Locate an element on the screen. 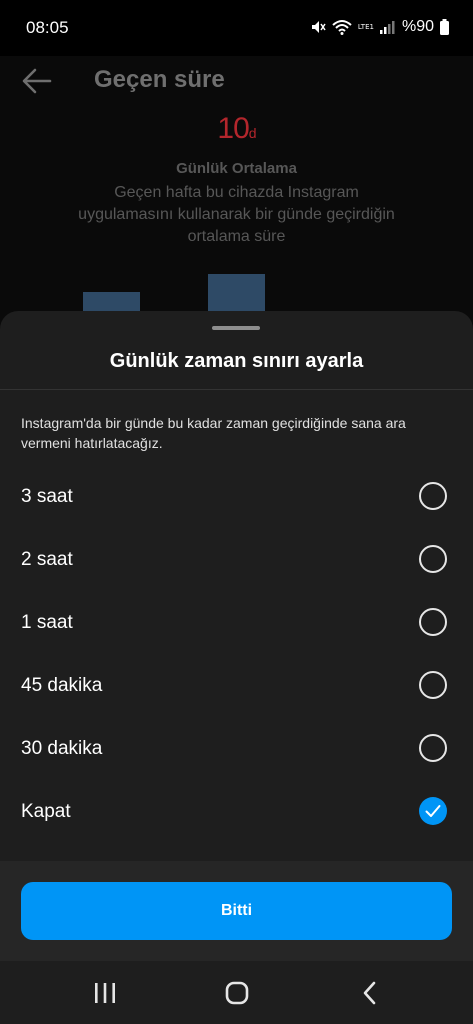 This screenshot has height=1024, width=473. wifi-icon is located at coordinates (342, 27).